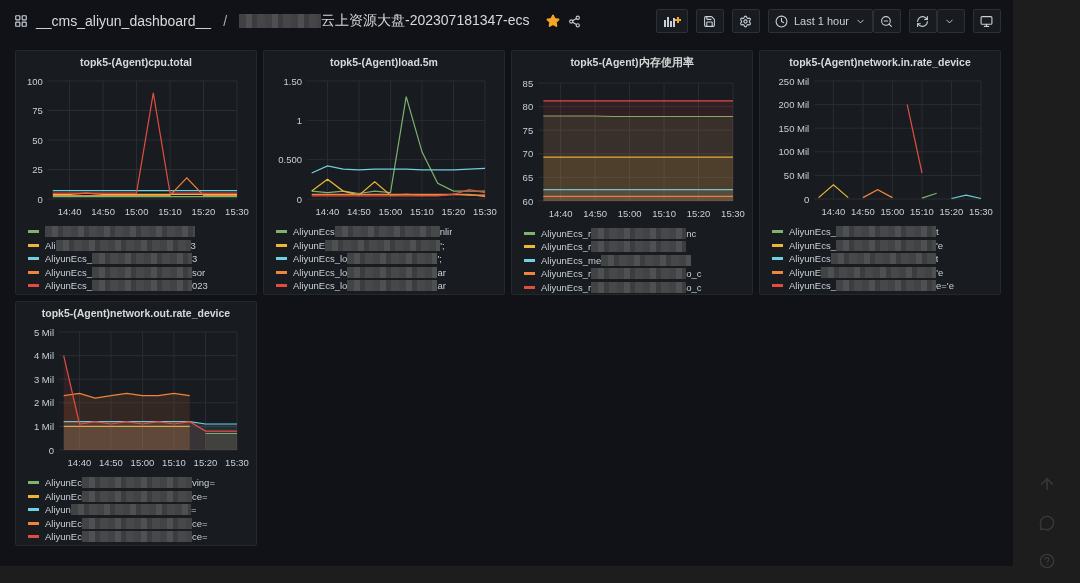 The image size is (1080, 583). I want to click on save-icon, so click(709, 21).